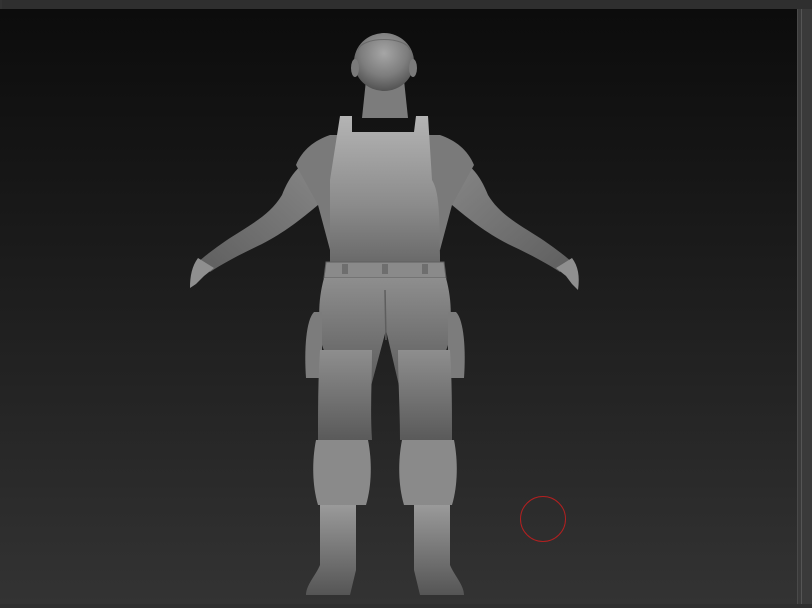 This screenshot has height=608, width=812. What do you see at coordinates (543, 519) in the screenshot?
I see `brush-draw-size-circle-icon` at bounding box center [543, 519].